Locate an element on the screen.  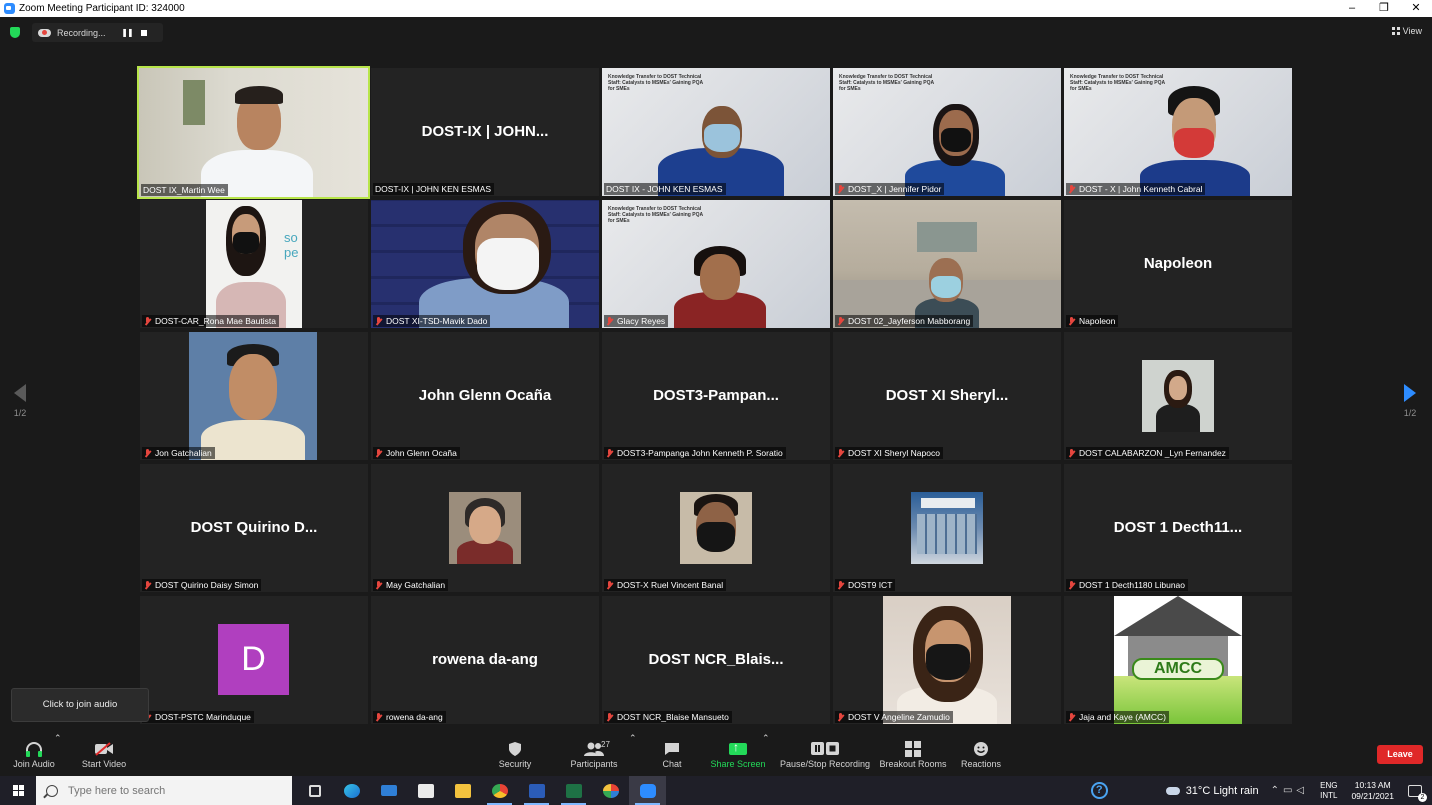
restore-button: ❐ is located at coordinates (1384, 8).